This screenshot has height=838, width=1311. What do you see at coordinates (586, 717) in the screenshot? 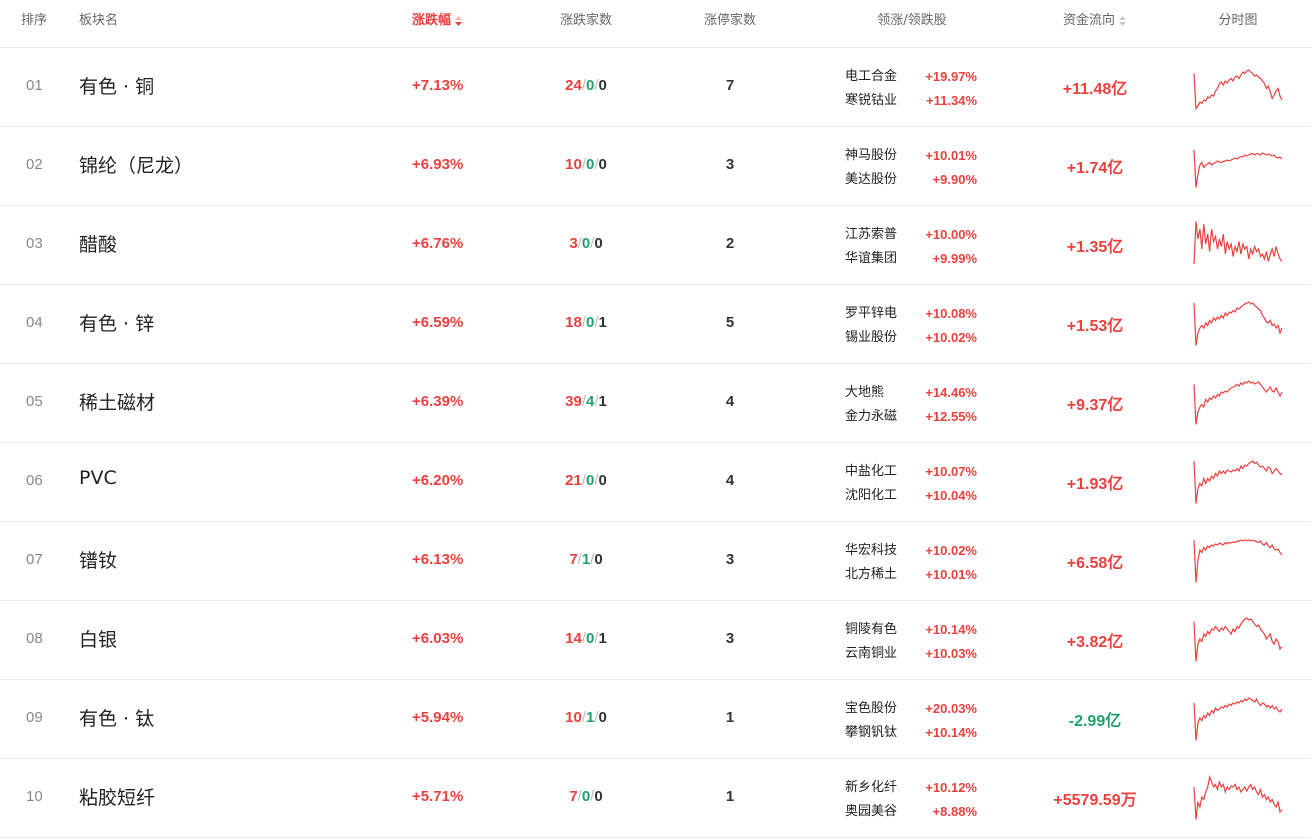
I see `updown-counts: 10/1/0` at bounding box center [586, 717].